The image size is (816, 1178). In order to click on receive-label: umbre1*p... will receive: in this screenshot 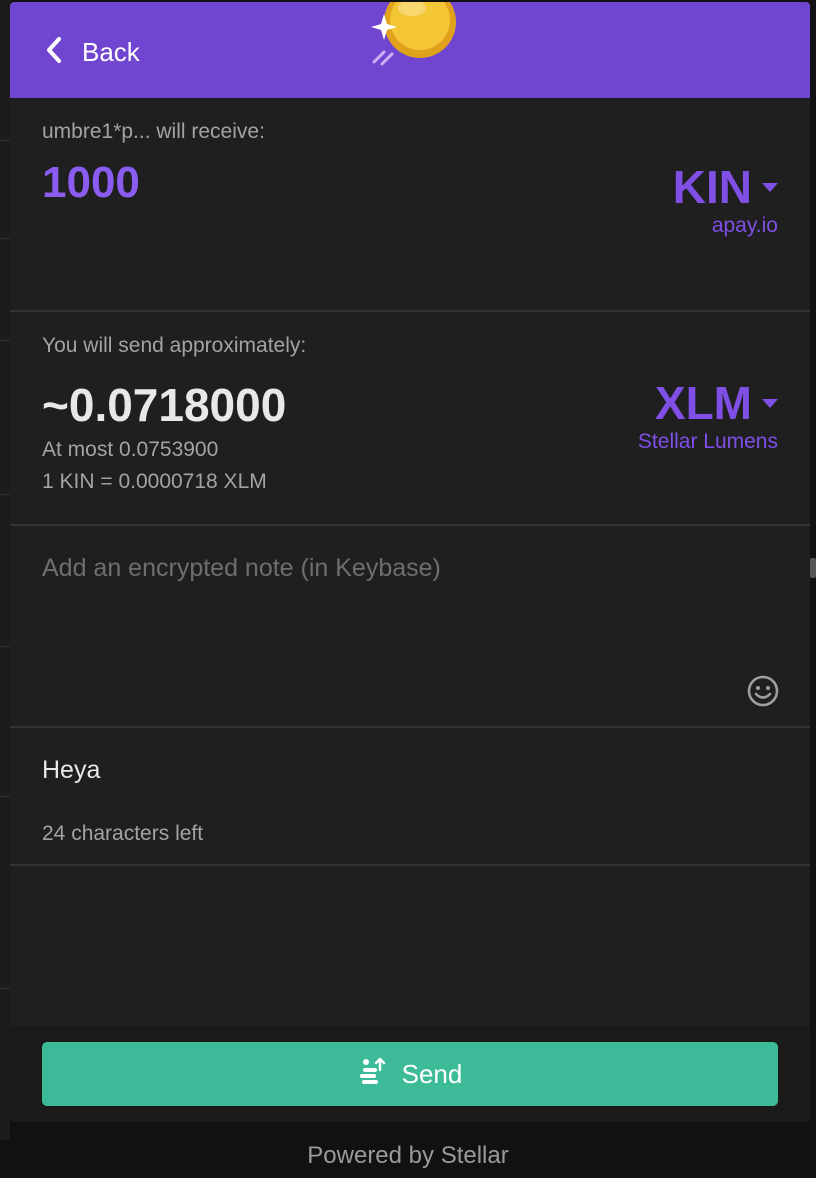, I will do `click(153, 131)`.